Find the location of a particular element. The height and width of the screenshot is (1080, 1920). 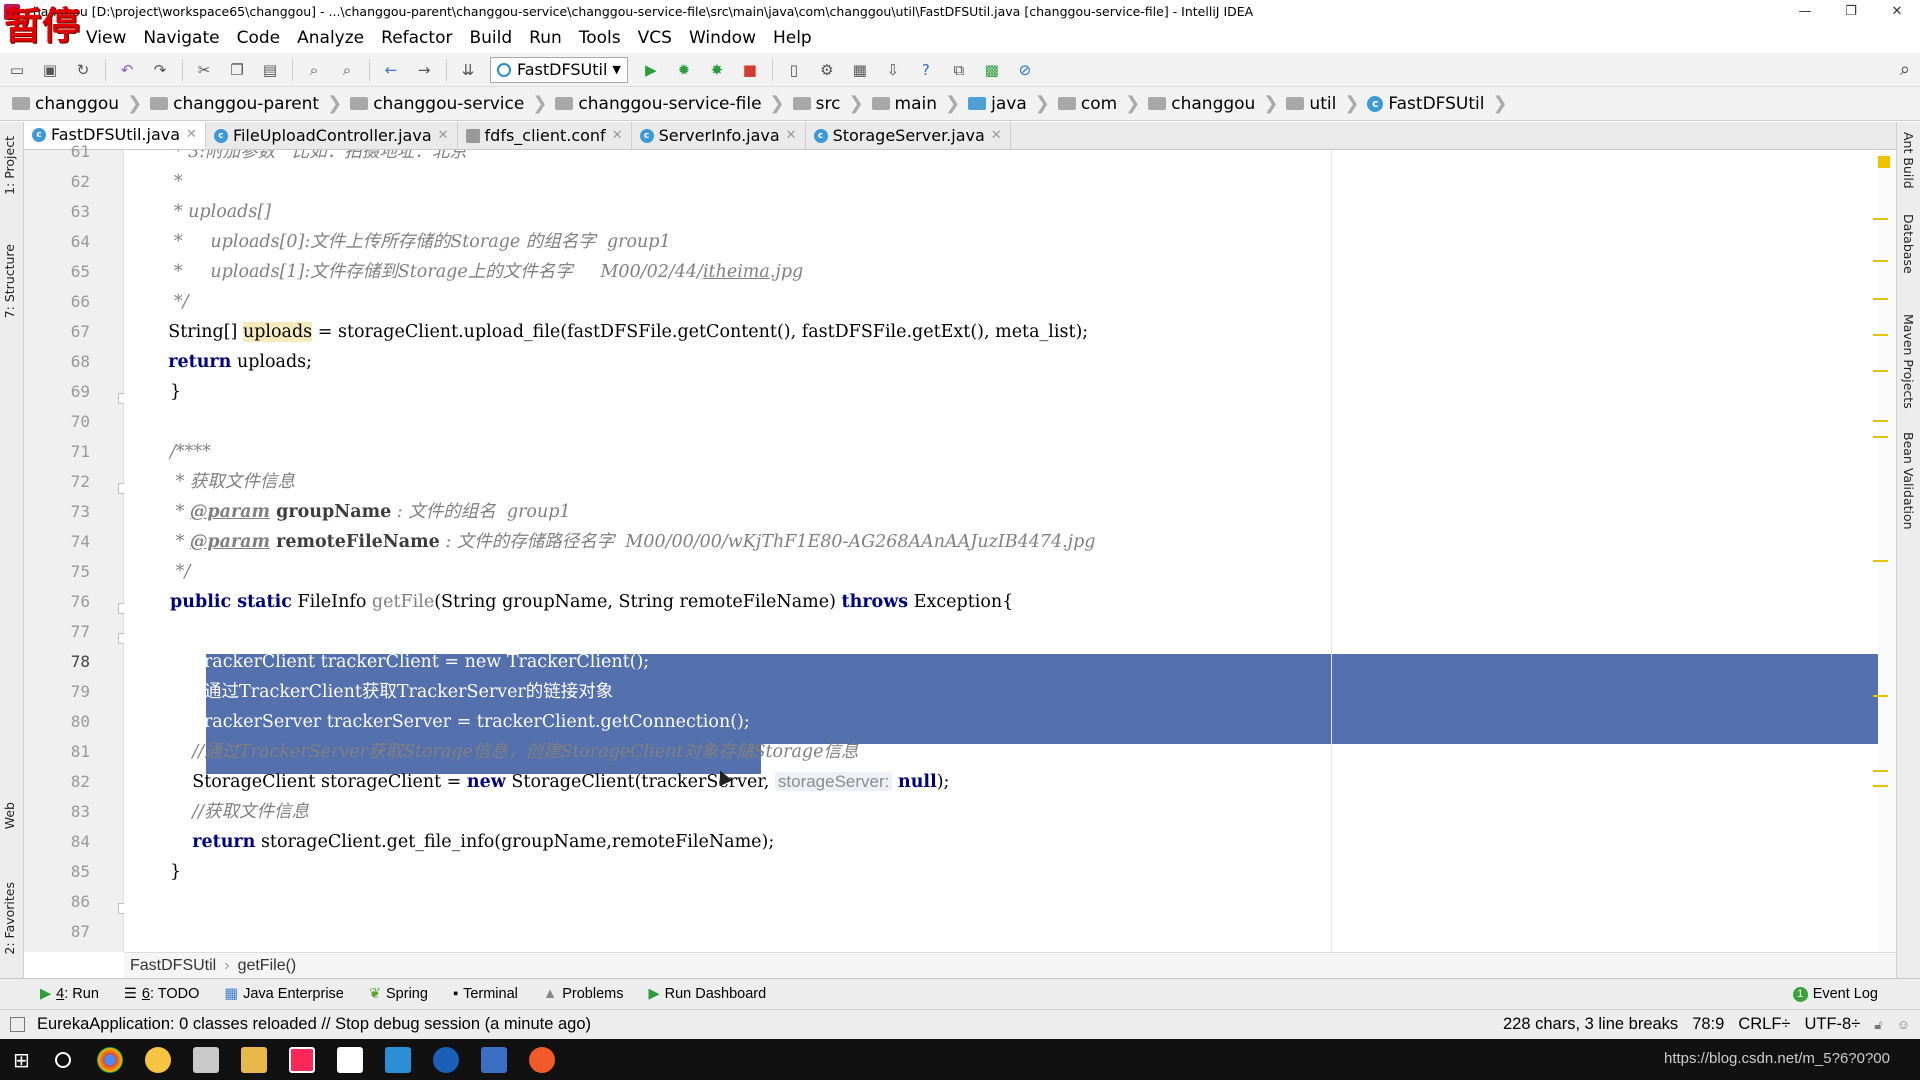

windows-start-icon: ⊞ is located at coordinates (25, 1060).